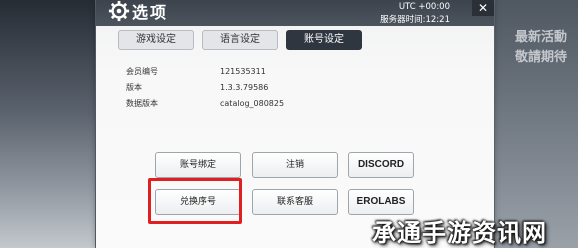  I want to click on tab-account-settings: 账号设定, so click(324, 40).